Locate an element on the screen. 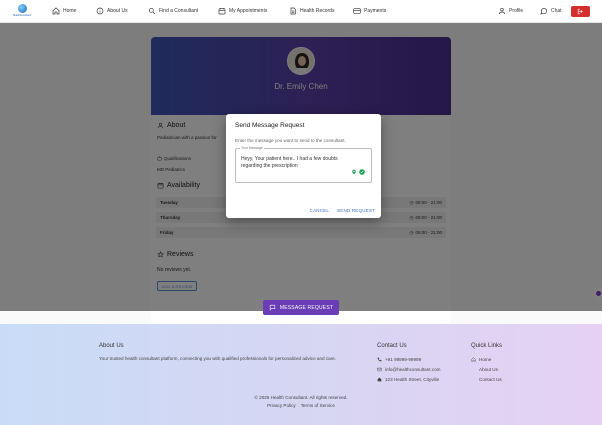 This screenshot has width=602, height=425. nav-profile: Profile is located at coordinates (510, 11).